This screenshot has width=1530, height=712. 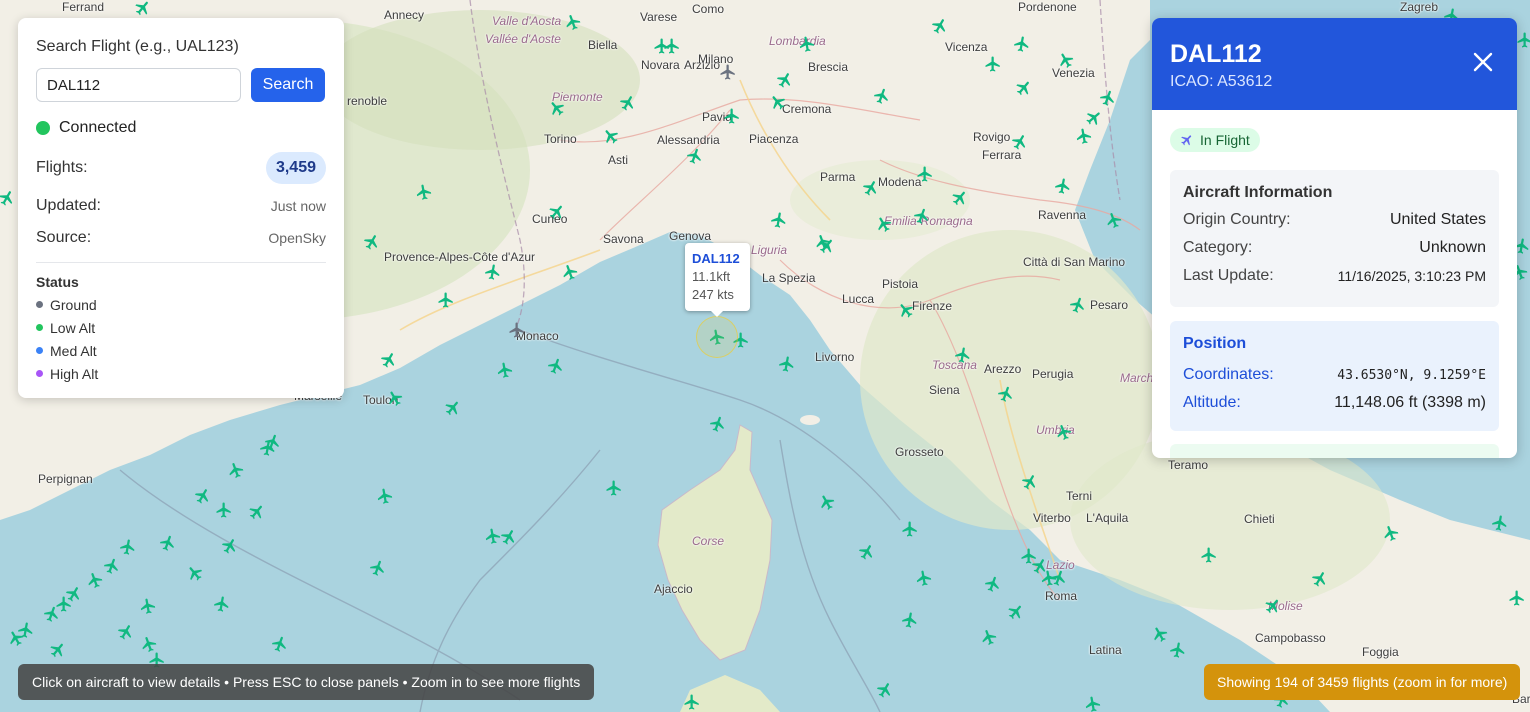 What do you see at coordinates (68, 205) in the screenshot?
I see `updated-label: Updated:` at bounding box center [68, 205].